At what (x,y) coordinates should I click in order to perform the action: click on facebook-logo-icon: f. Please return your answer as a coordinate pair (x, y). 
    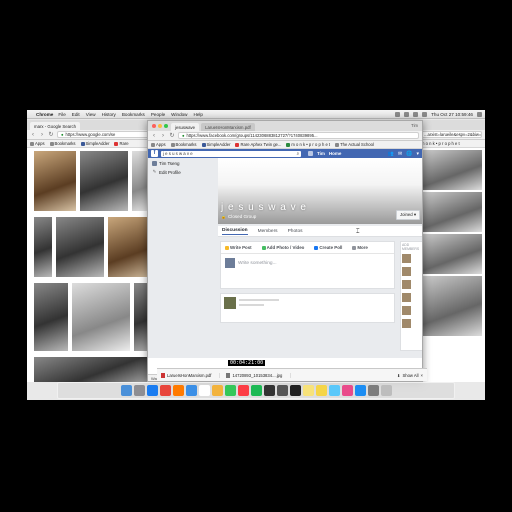
    Looking at the image, I should click on (154, 153).